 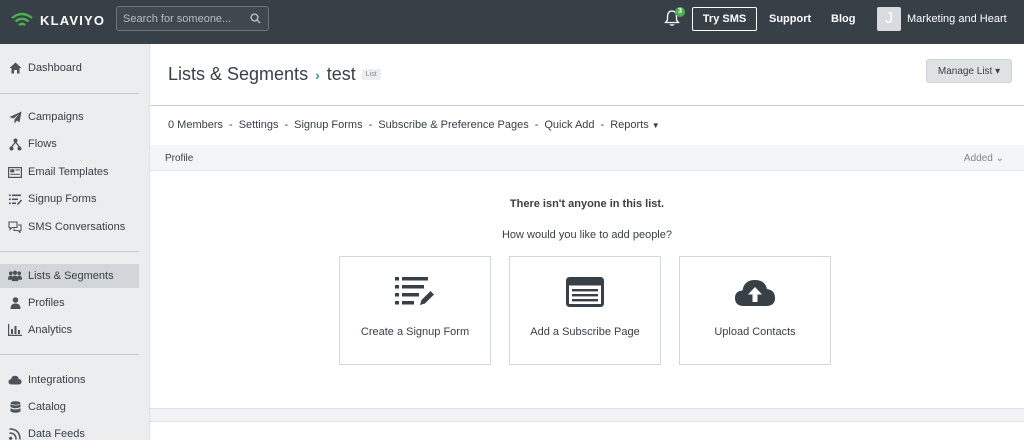 What do you see at coordinates (587, 204) in the screenshot?
I see `empty-state-title: There isn't anyone in this list.` at bounding box center [587, 204].